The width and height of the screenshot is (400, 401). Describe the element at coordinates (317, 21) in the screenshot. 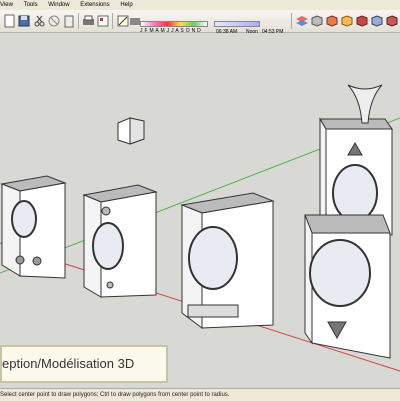

I see `cube-icon` at that location.